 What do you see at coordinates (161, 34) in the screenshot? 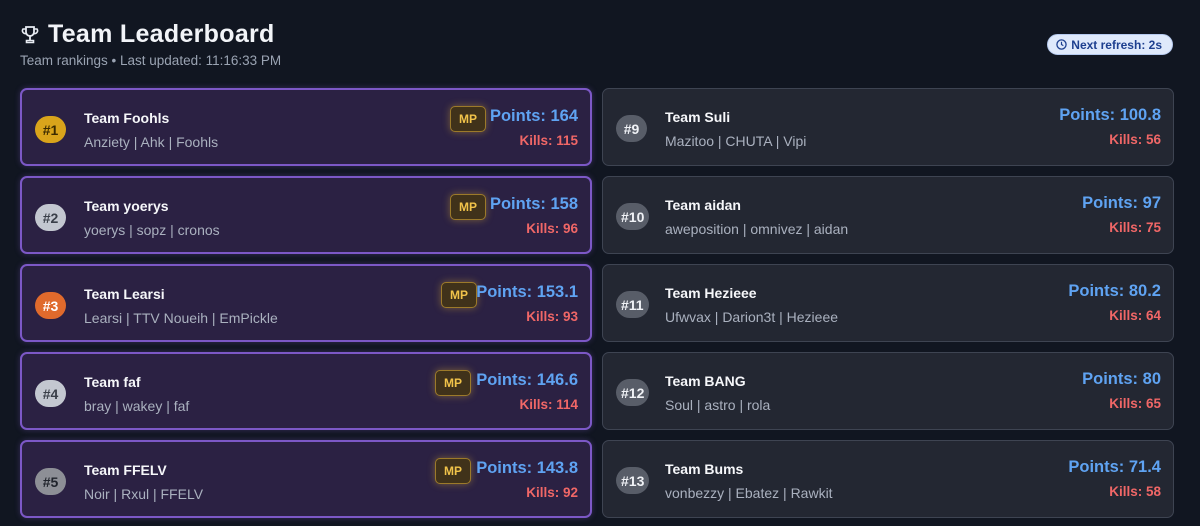
I see `page-title: Team Leaderboard` at bounding box center [161, 34].